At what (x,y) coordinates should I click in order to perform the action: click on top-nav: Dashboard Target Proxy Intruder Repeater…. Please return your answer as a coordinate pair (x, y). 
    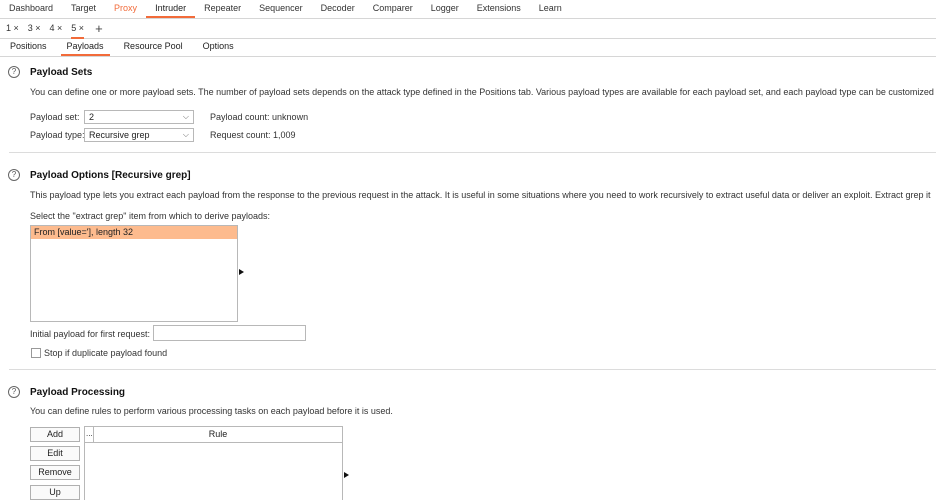
    Looking at the image, I should click on (468, 9).